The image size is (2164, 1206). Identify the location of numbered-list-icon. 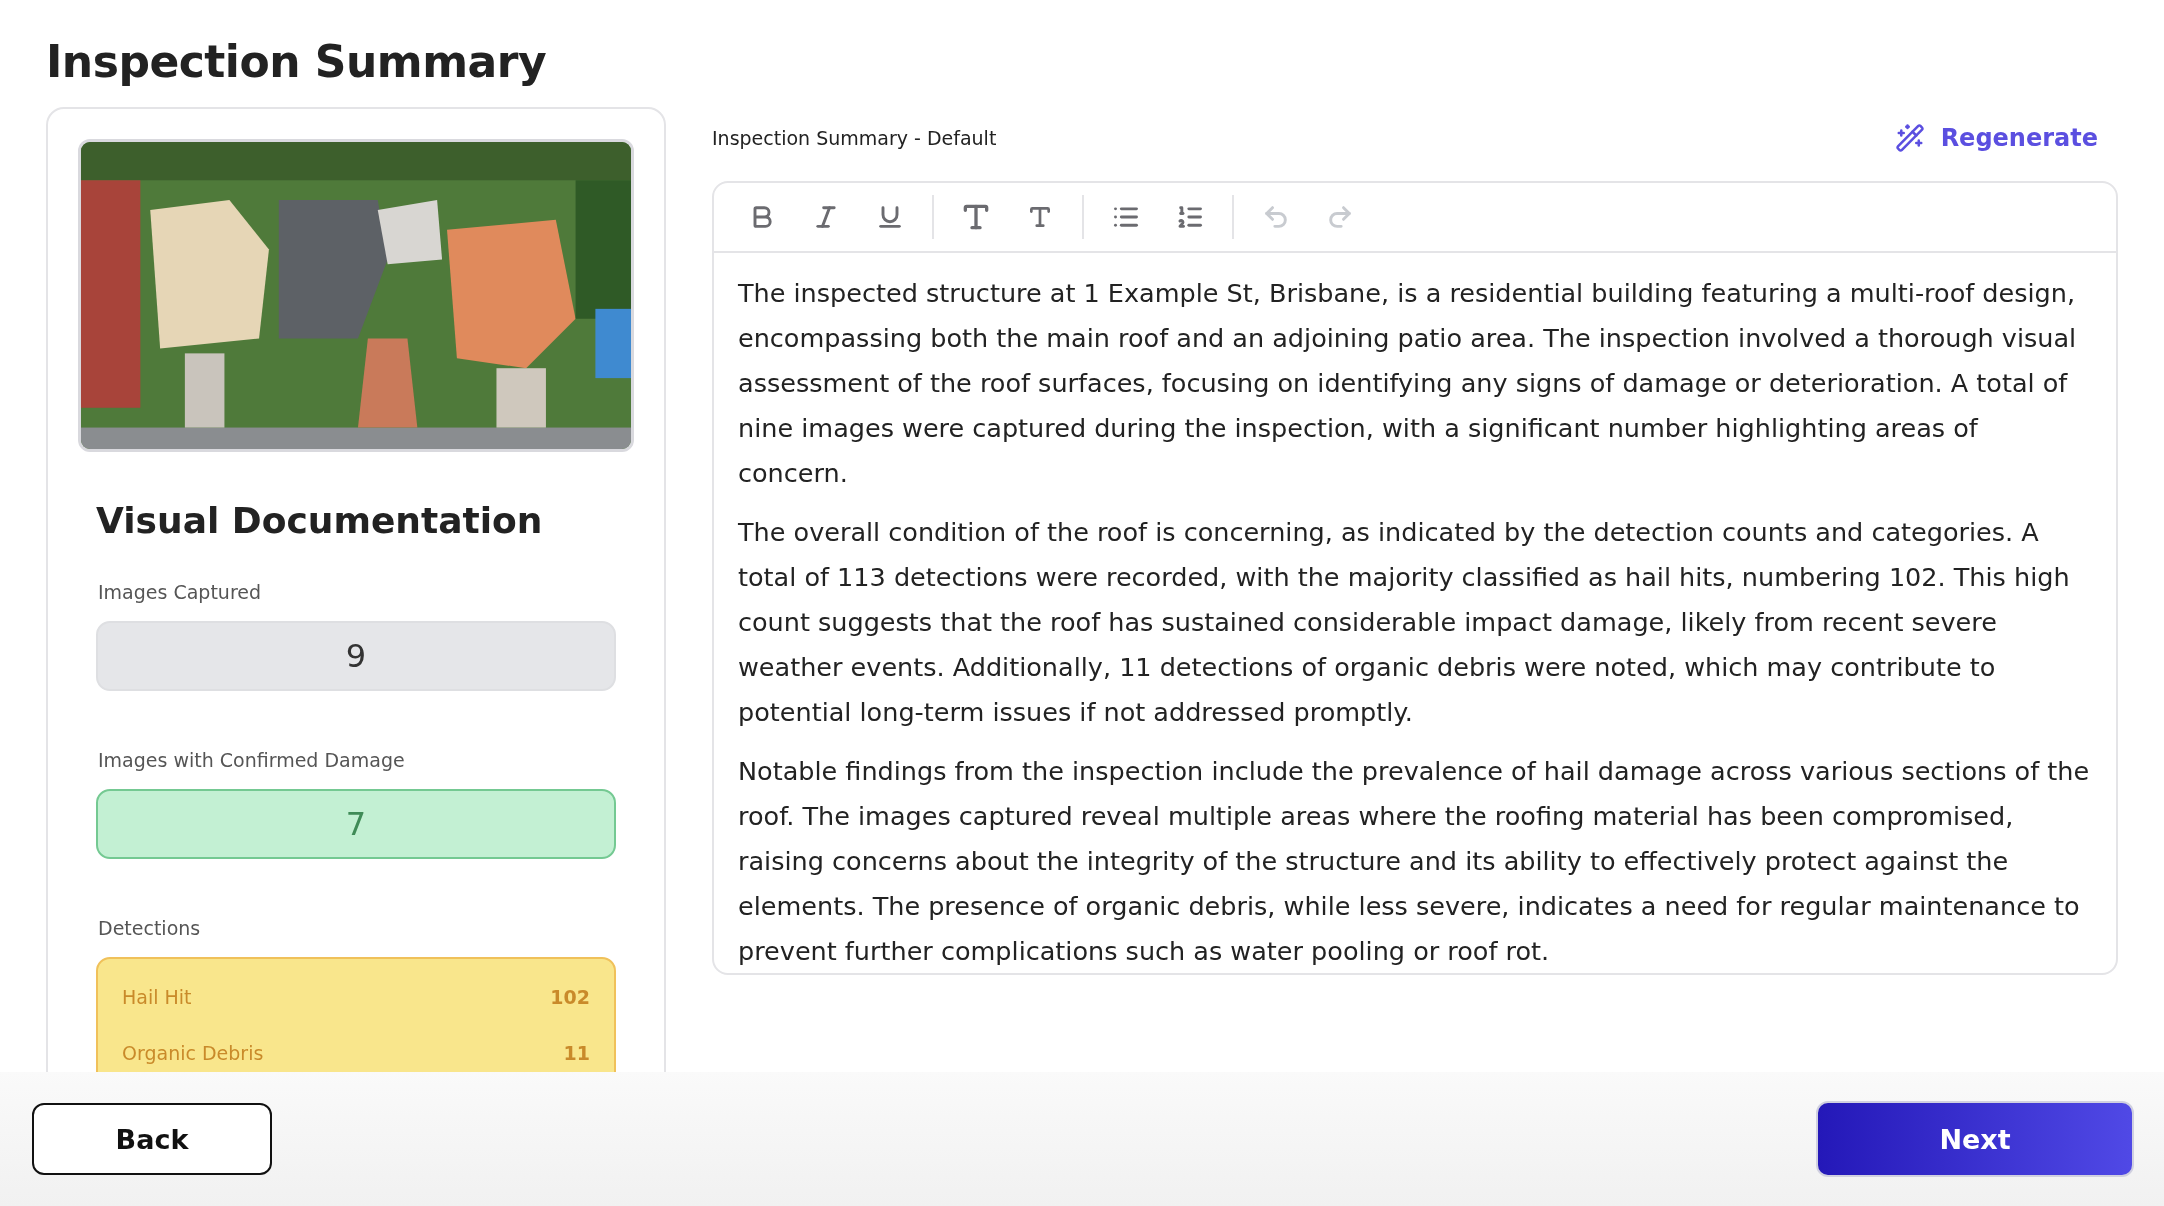
(1190, 217).